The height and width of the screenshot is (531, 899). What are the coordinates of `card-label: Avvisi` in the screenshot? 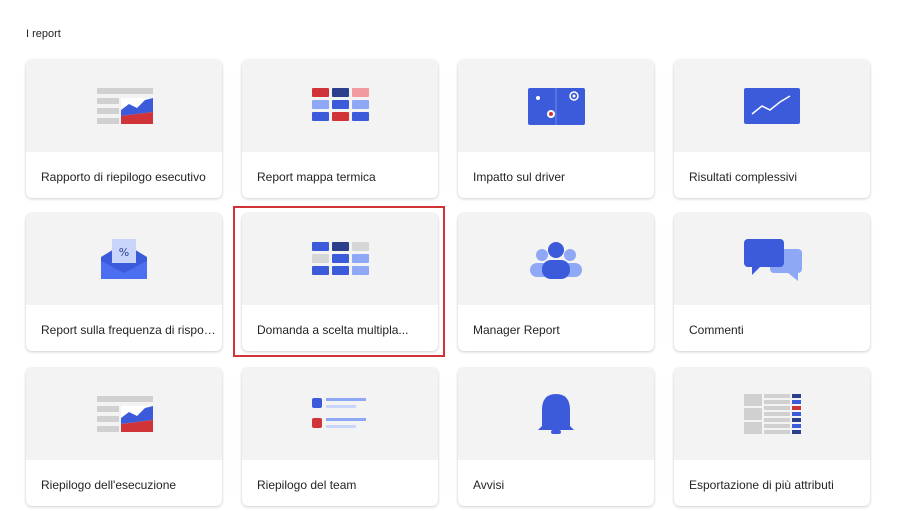 It's located at (489, 485).